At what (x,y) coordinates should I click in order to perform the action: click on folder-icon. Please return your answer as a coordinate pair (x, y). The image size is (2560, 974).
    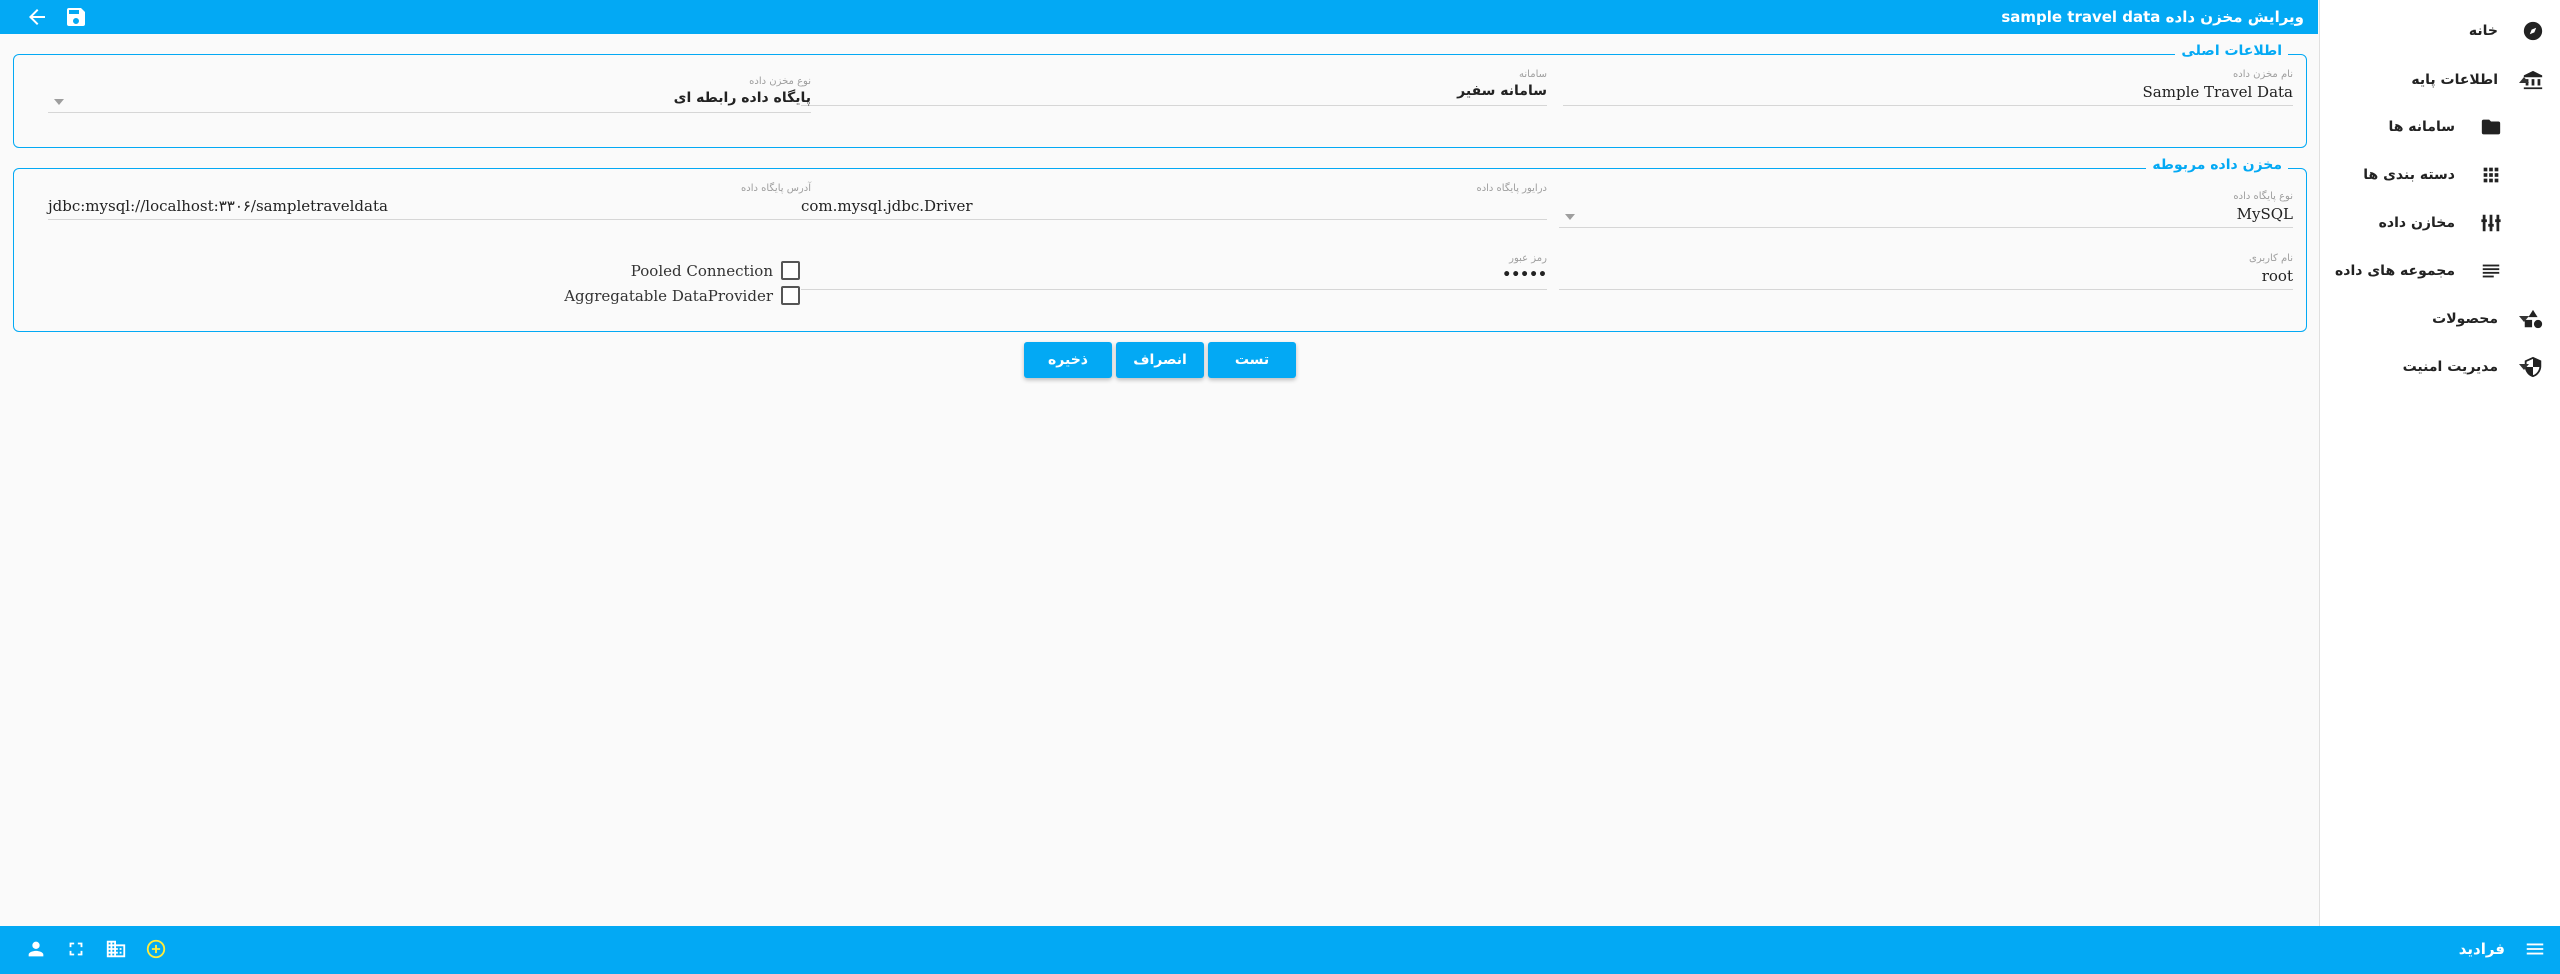
    Looking at the image, I should click on (2491, 127).